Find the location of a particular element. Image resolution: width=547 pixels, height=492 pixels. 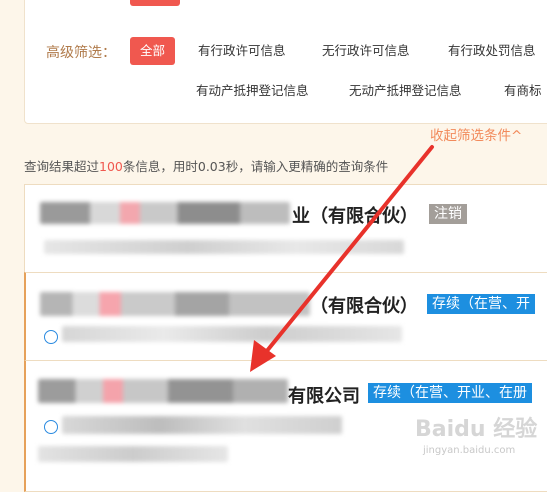

baidu-watermark: Baidu 经验 jingyan.baidu.com is located at coordinates (475, 435).